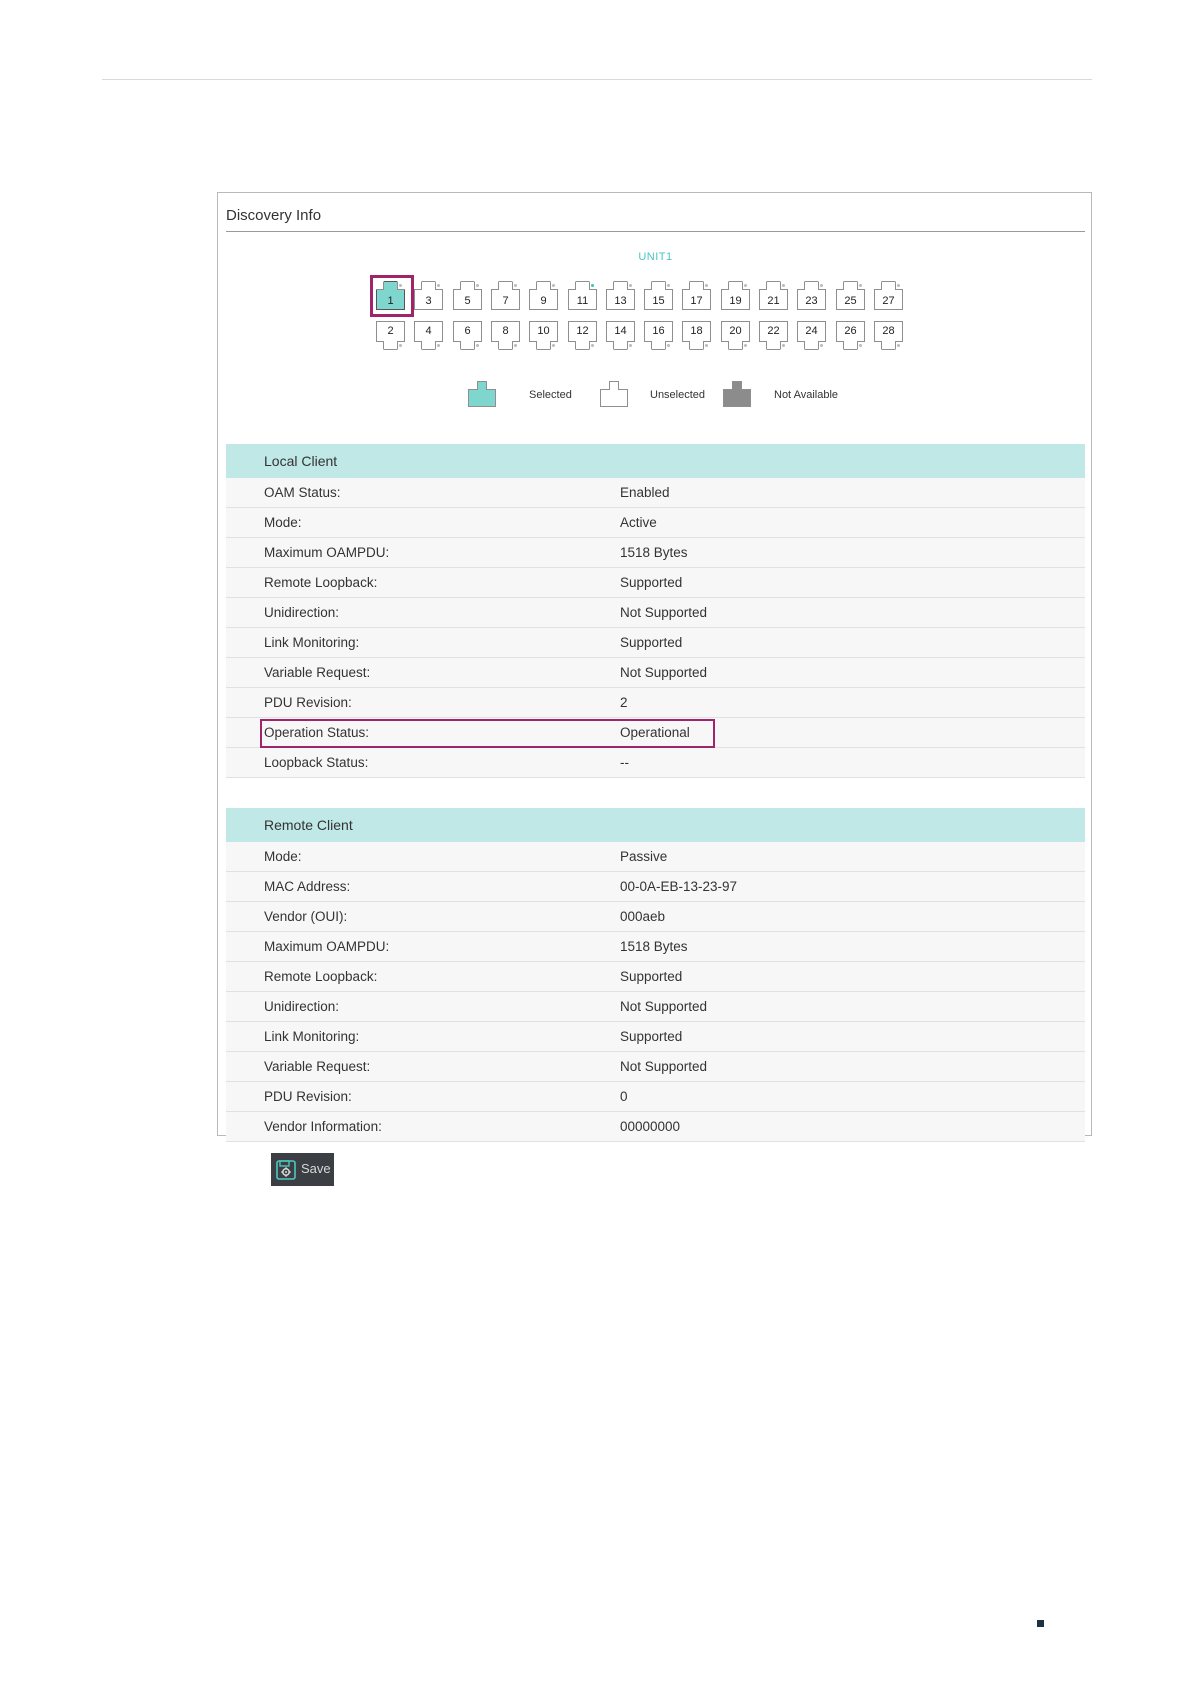 This screenshot has height=1684, width=1191. I want to click on port-number: 16, so click(658, 331).